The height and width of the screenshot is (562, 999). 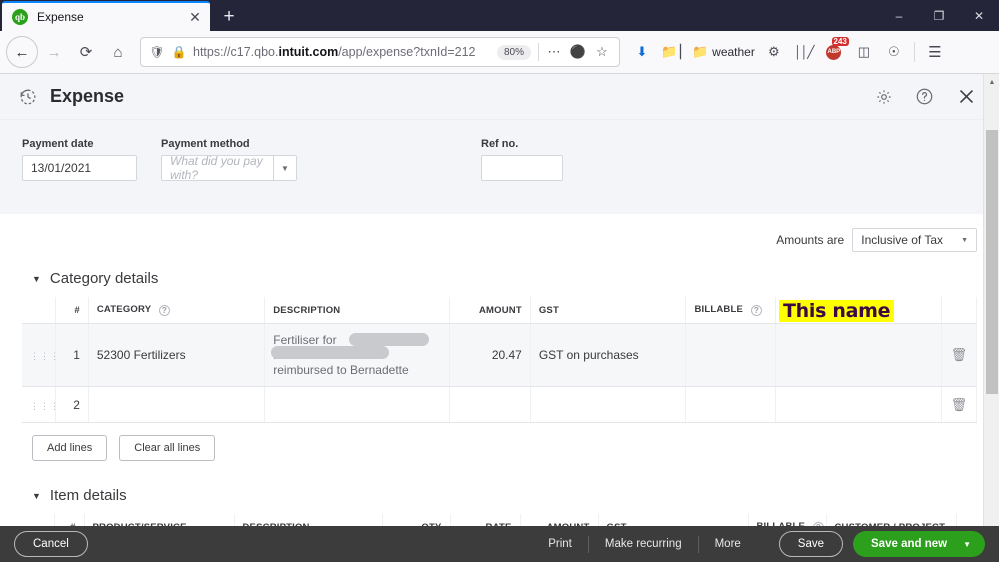 I want to click on row-category, so click(x=177, y=404).